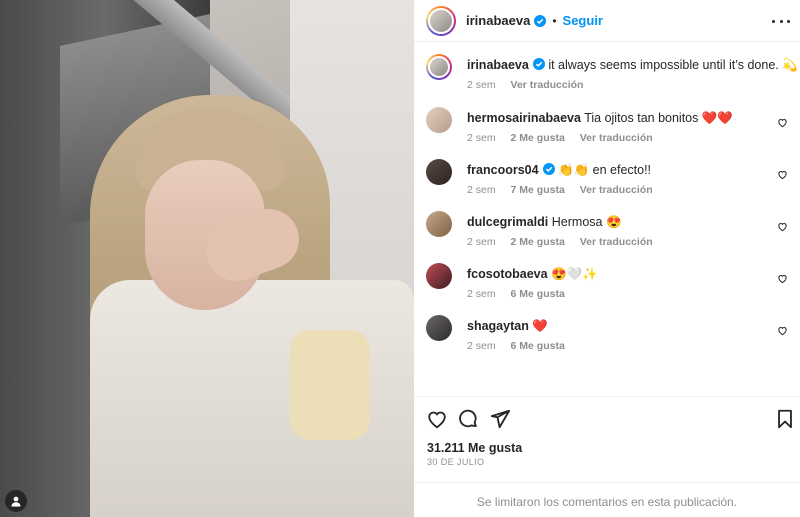 The width and height of the screenshot is (800, 517). I want to click on comment-text: 👏👏 en efecto!!, so click(605, 170).